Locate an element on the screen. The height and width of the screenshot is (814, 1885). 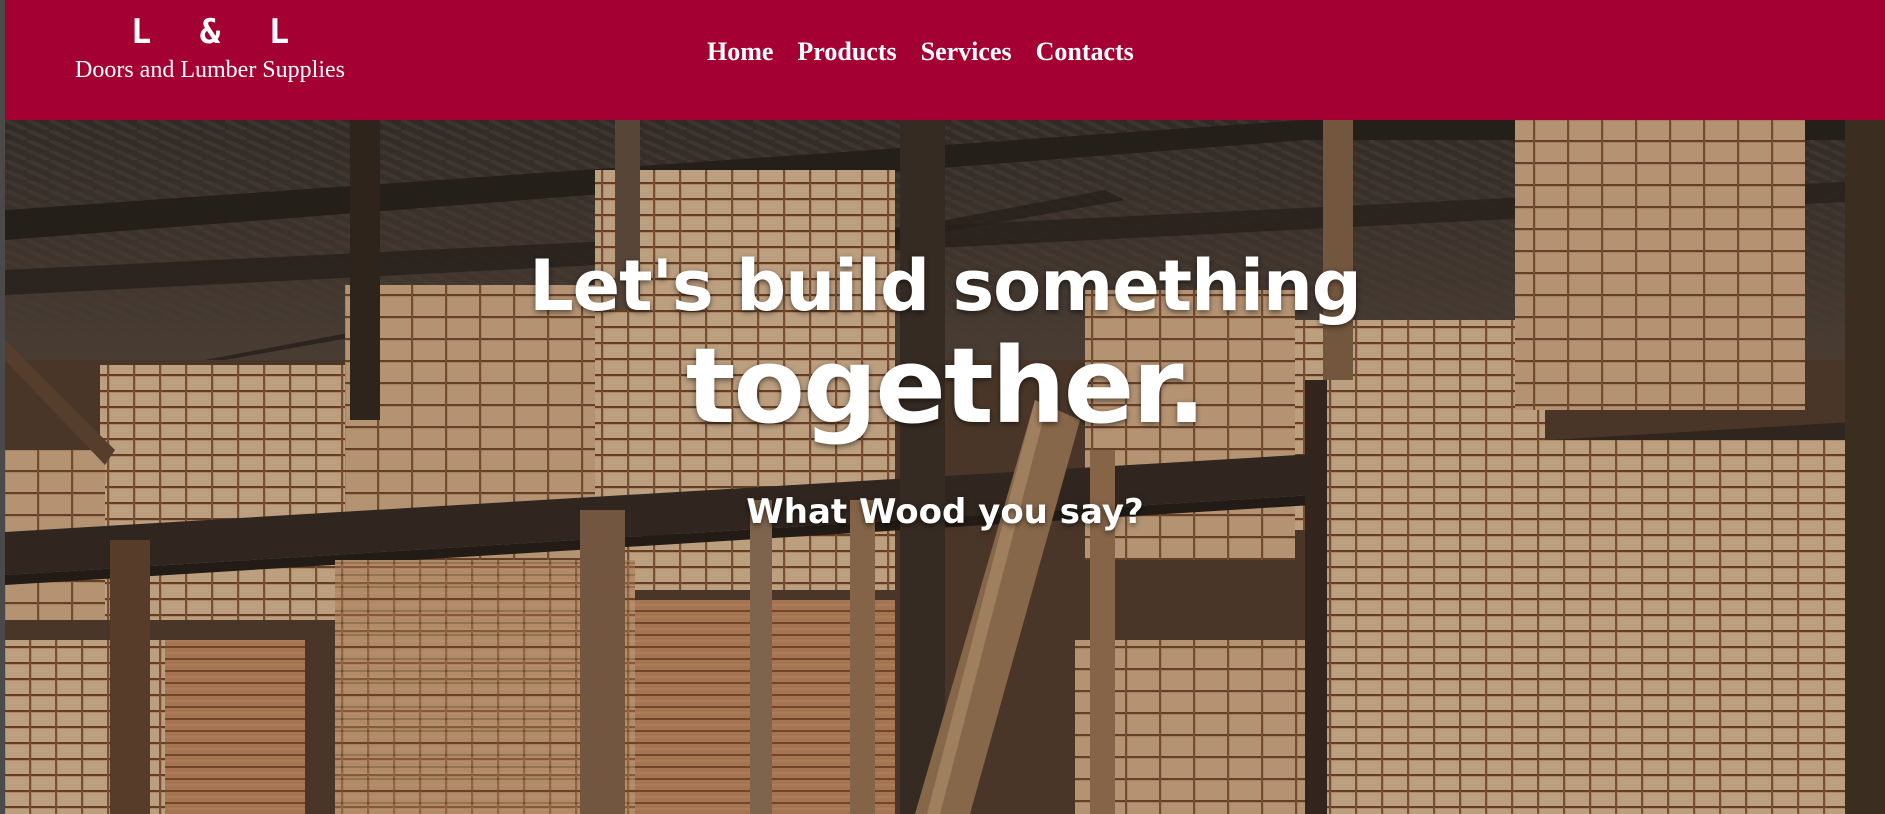
brand-mark: L & L is located at coordinates (217, 32).